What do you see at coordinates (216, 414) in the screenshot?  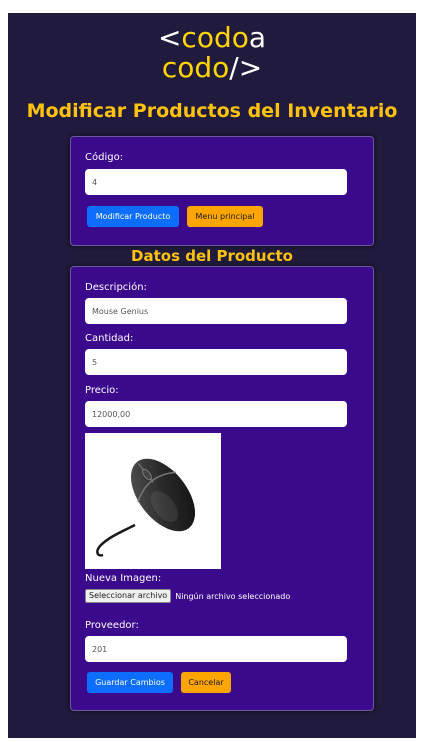 I see `price-input` at bounding box center [216, 414].